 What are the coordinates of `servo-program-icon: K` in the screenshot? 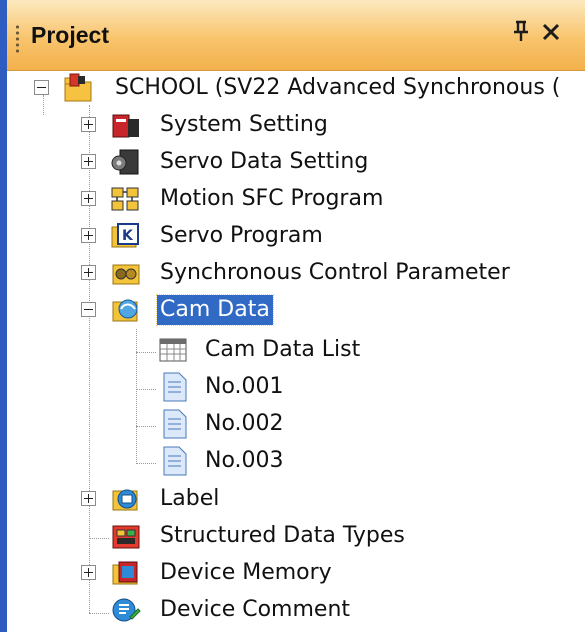 It's located at (125, 235).